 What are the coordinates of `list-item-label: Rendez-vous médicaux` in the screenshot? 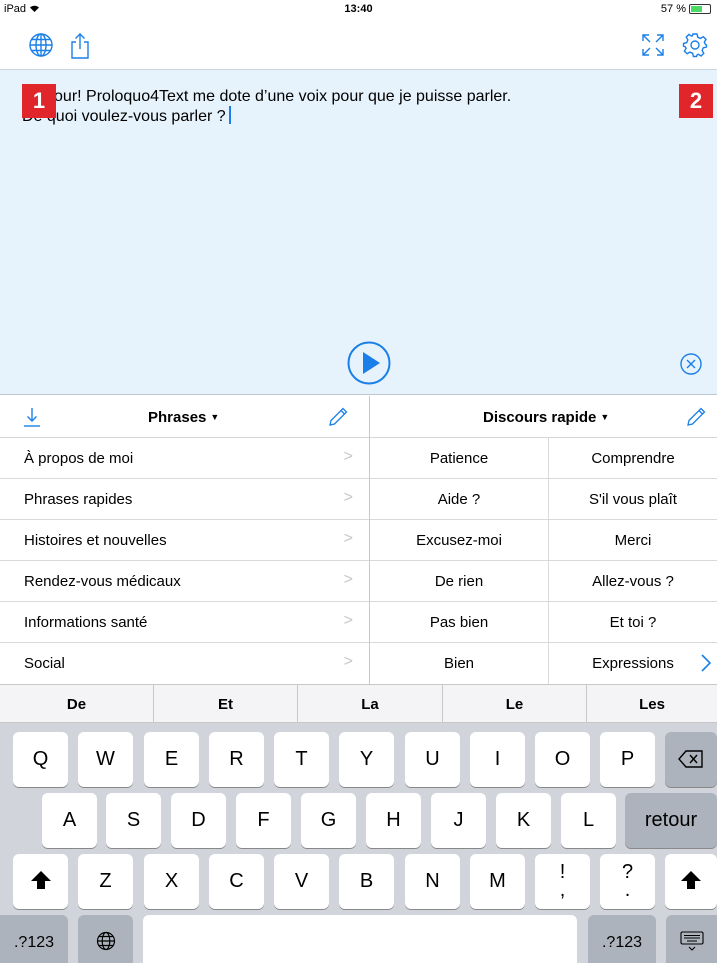 It's located at (102, 581).